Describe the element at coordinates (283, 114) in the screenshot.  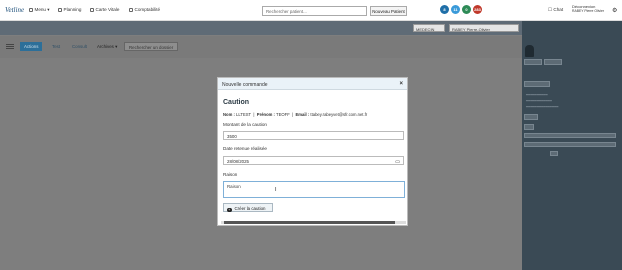
I see `patient-prenom: TEOFF` at that location.